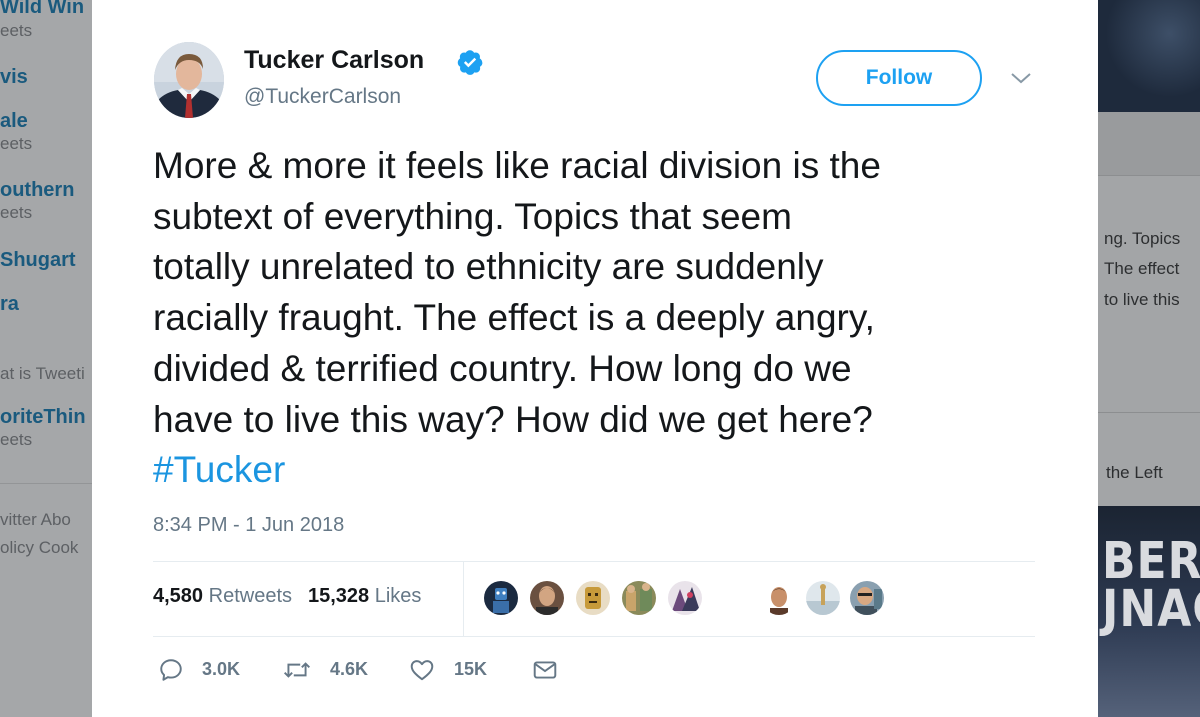 This screenshot has height=717, width=1200. I want to click on author-handle: @TuckerCarlson, so click(322, 97).